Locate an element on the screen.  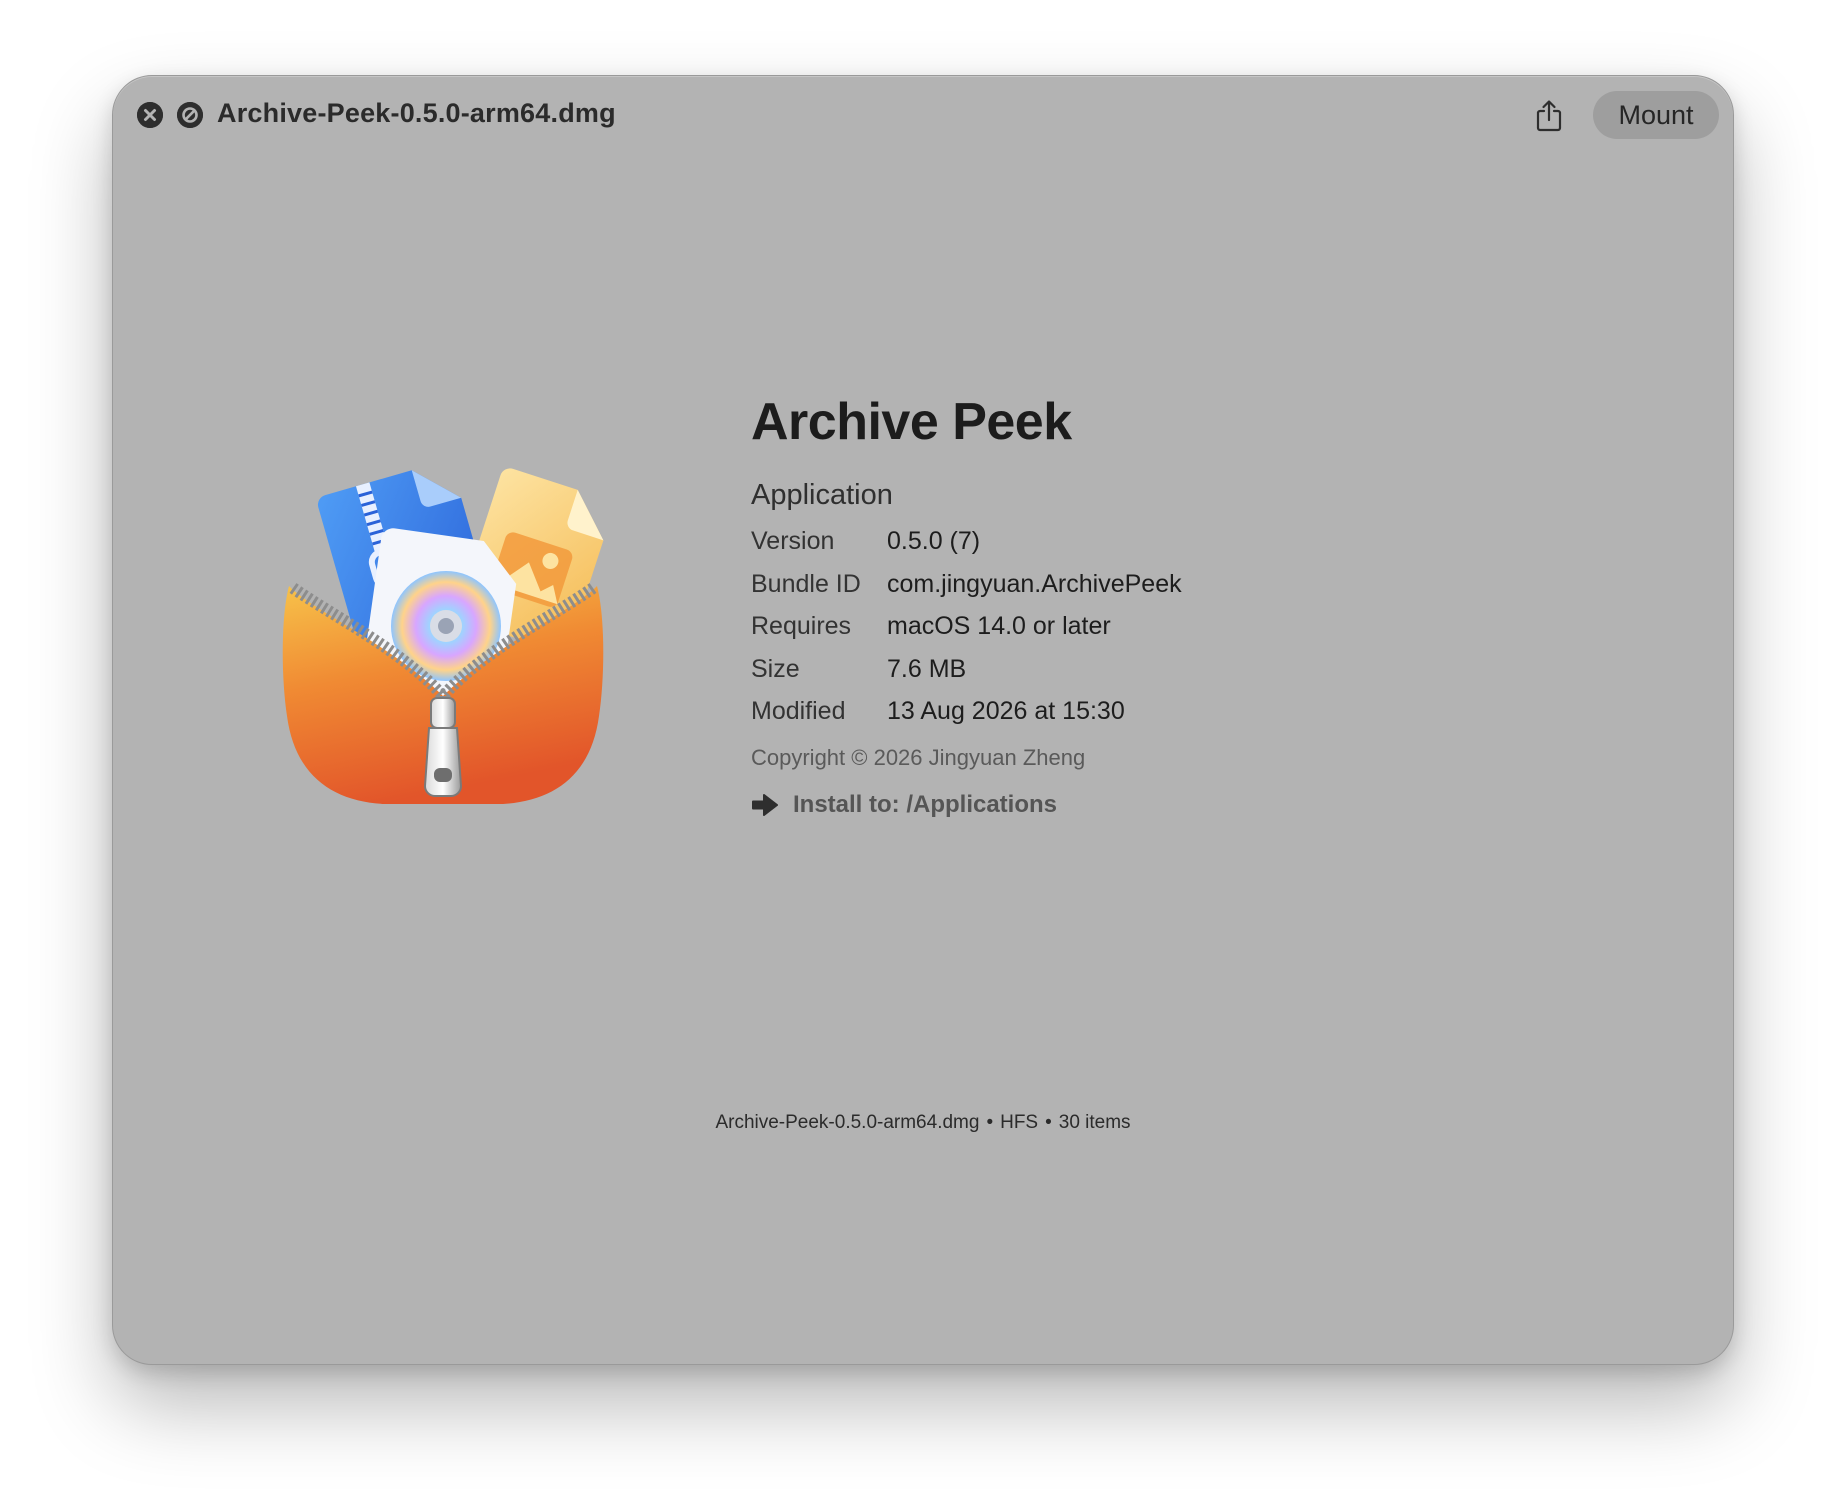
install-label: Install to: /Applications is located at coordinates (925, 804).